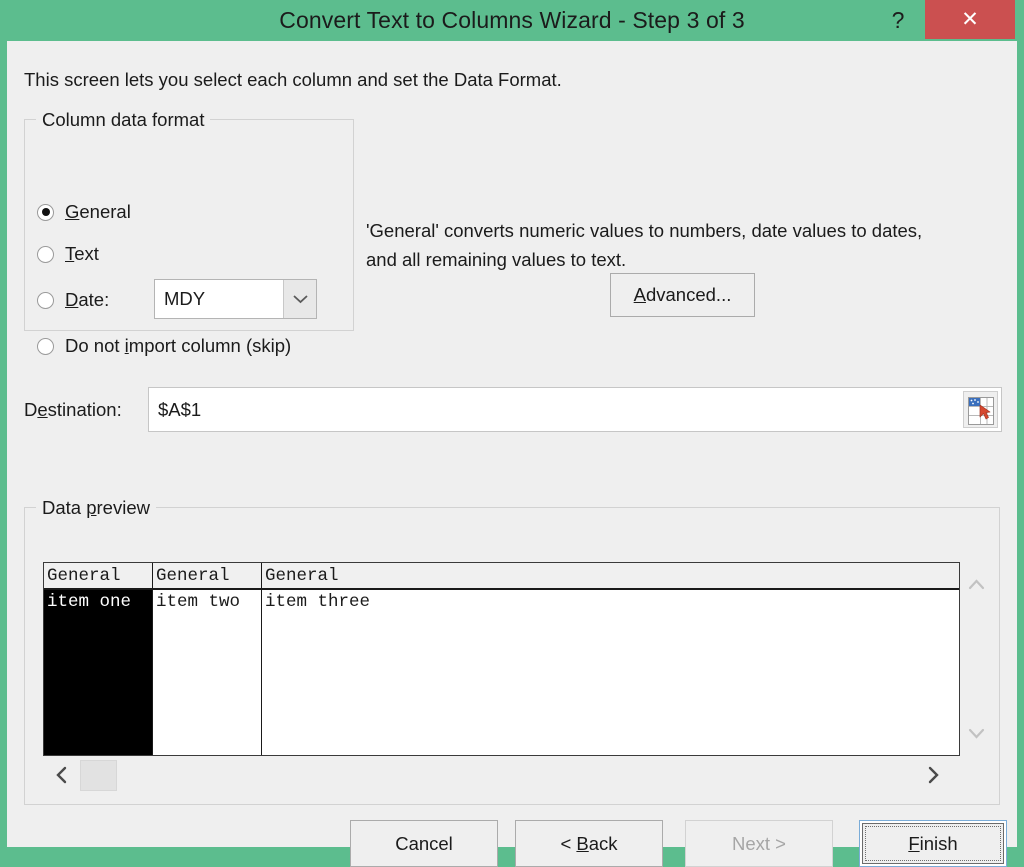  What do you see at coordinates (45, 300) in the screenshot?
I see `radio-date-indicator` at bounding box center [45, 300].